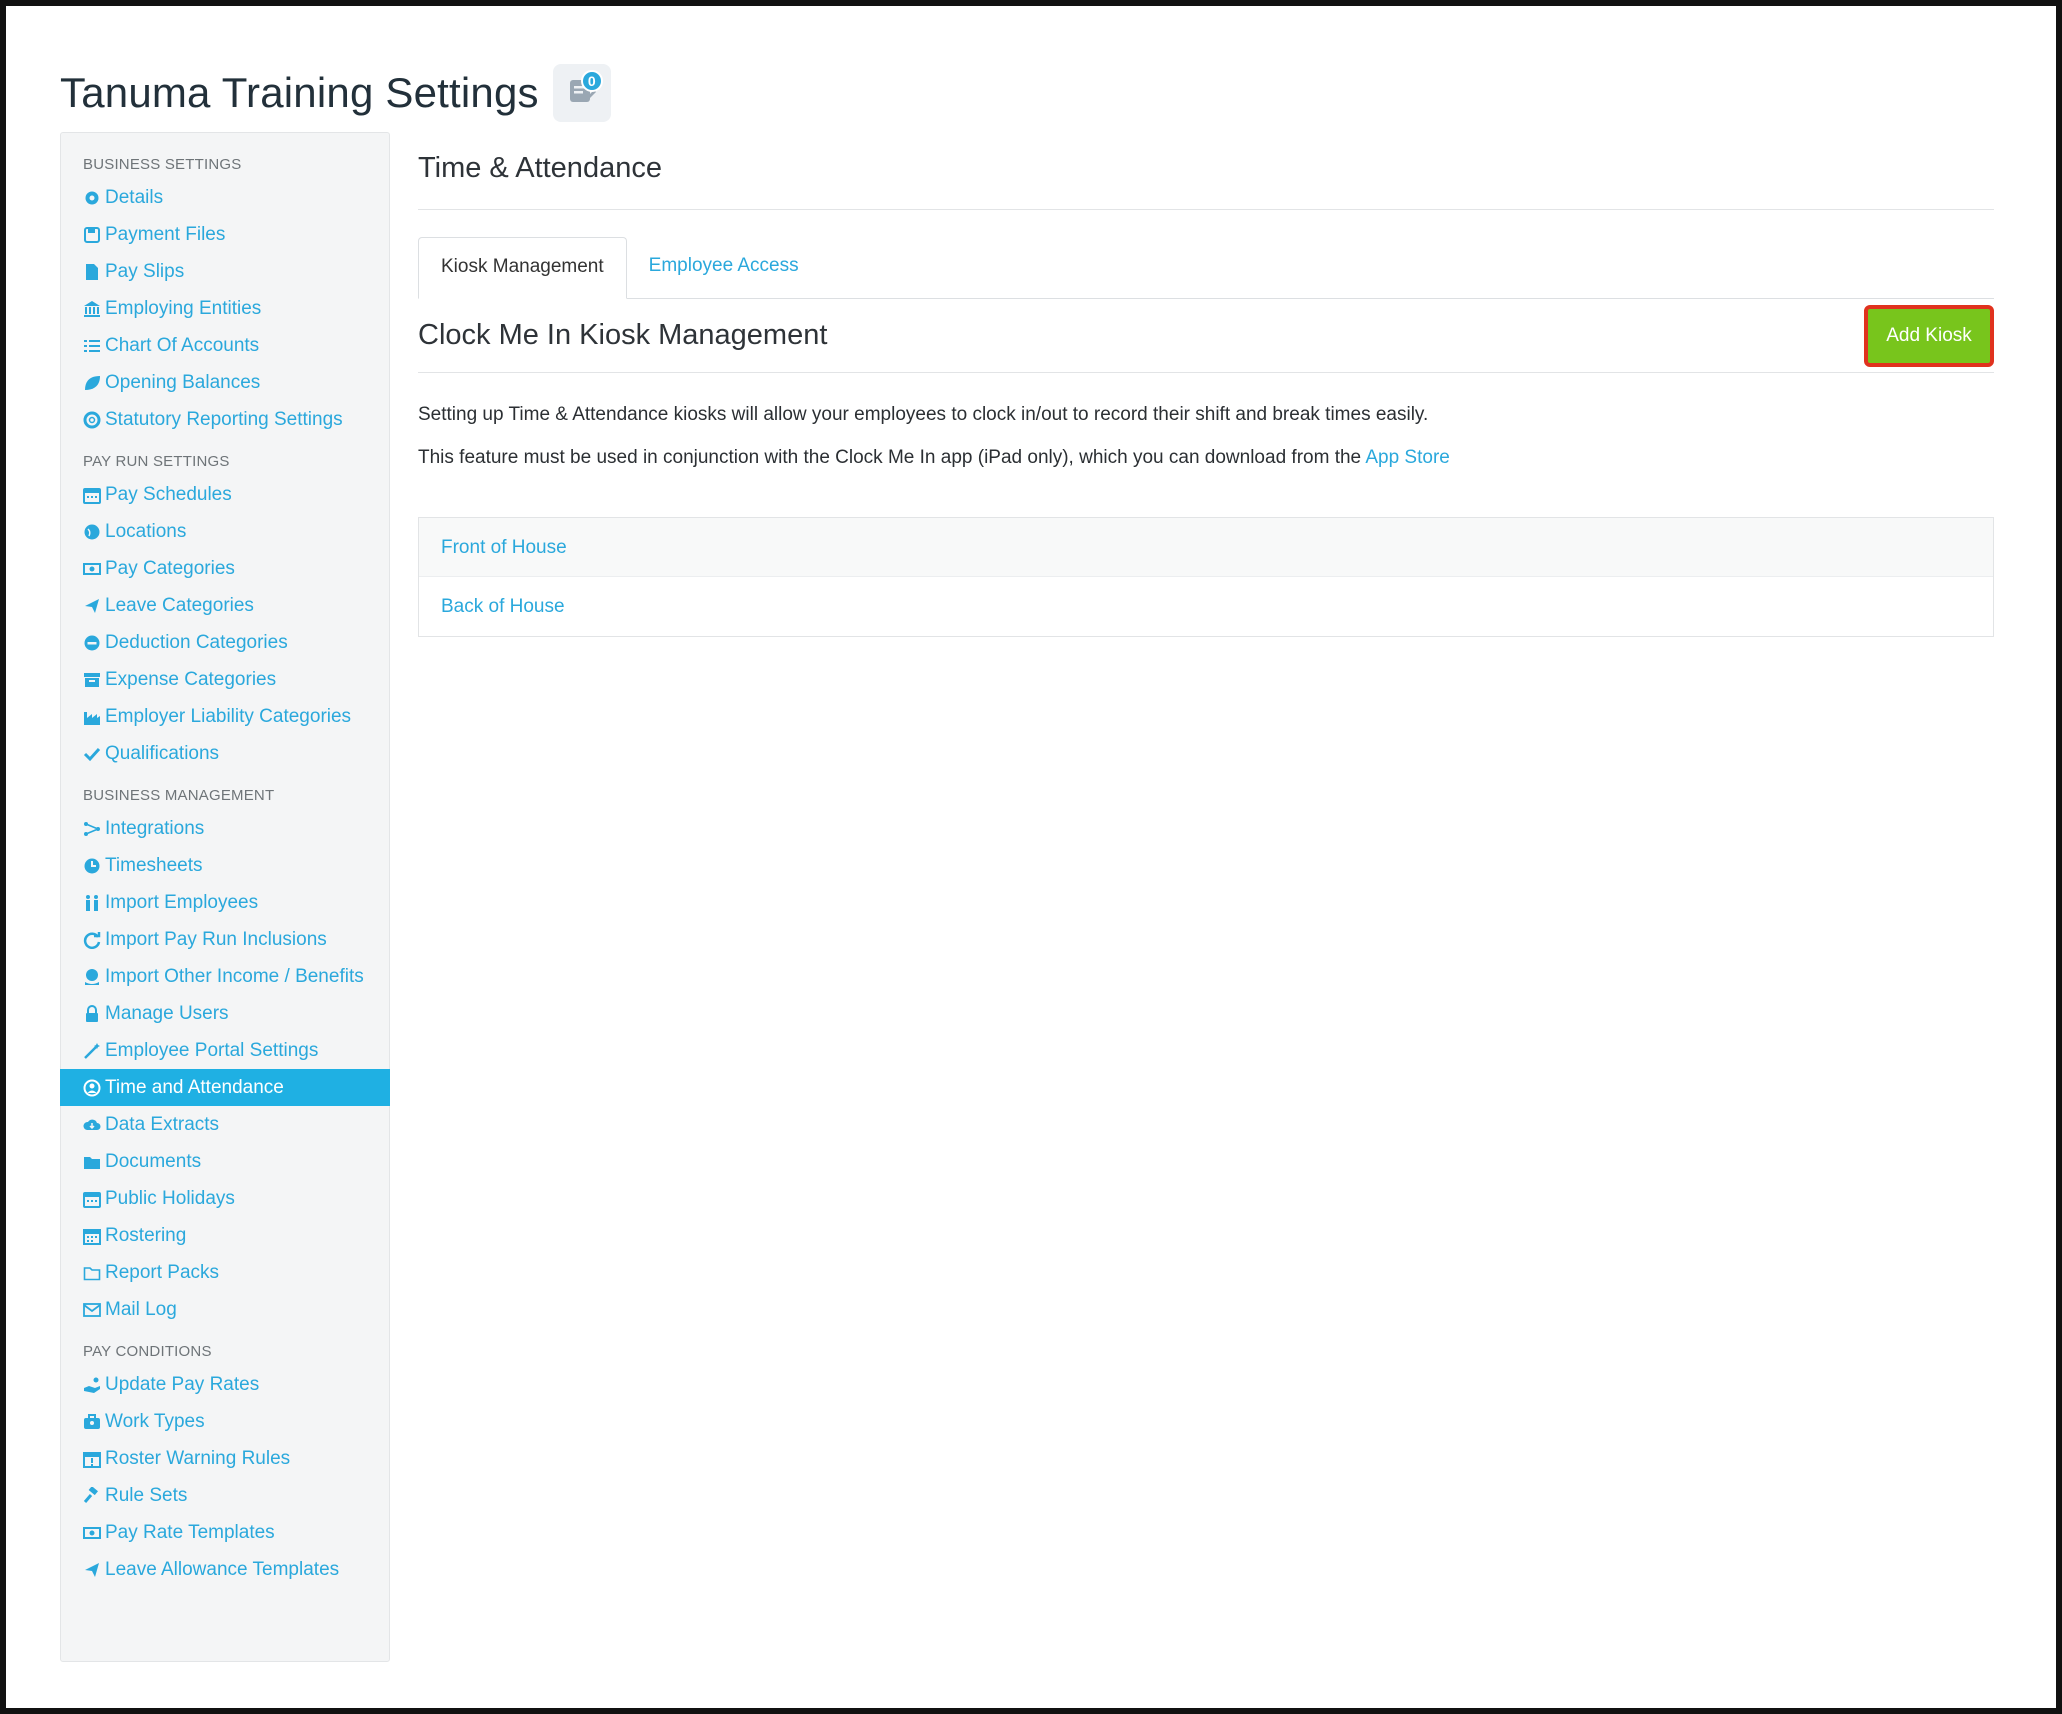 The width and height of the screenshot is (2062, 1714). Describe the element at coordinates (146, 531) in the screenshot. I see `sidebar-item-label: Locations` at that location.